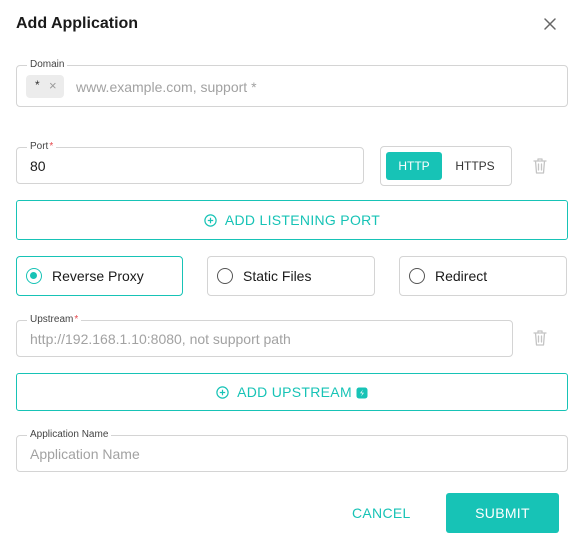 This screenshot has height=541, width=580. I want to click on mode-static-files-option: Static Files, so click(291, 276).